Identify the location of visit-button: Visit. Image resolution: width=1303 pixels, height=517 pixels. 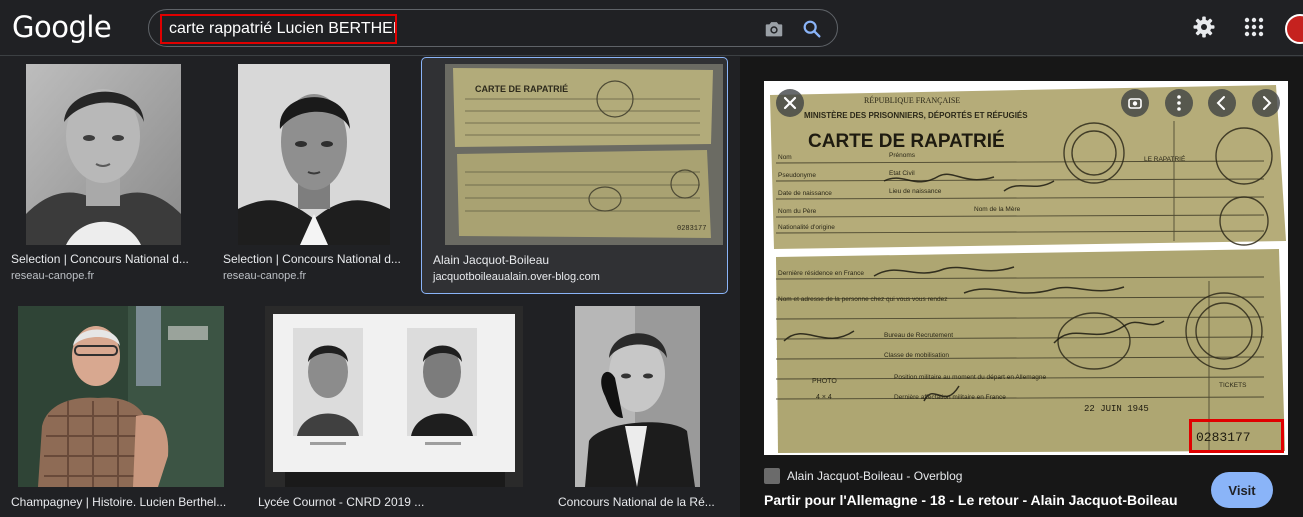
(1242, 490).